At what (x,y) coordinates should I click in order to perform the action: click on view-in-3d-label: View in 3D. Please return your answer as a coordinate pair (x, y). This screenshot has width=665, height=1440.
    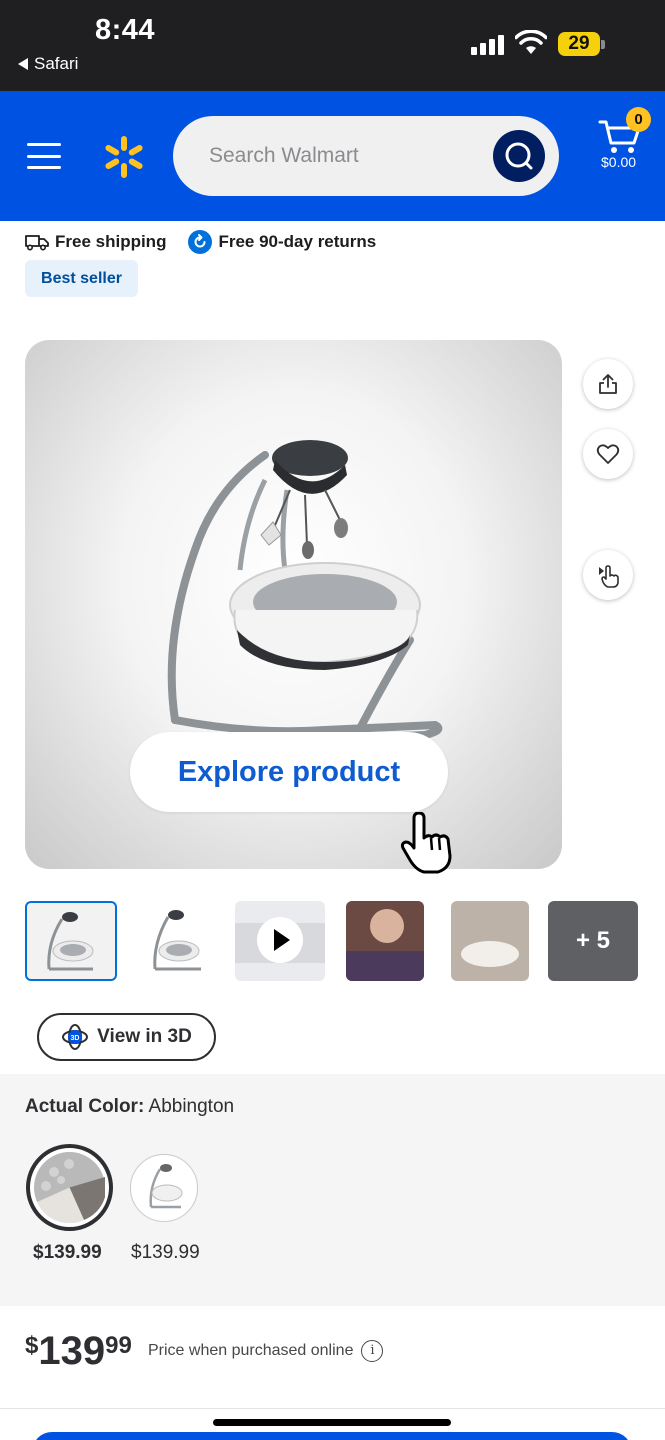
    Looking at the image, I should click on (144, 1036).